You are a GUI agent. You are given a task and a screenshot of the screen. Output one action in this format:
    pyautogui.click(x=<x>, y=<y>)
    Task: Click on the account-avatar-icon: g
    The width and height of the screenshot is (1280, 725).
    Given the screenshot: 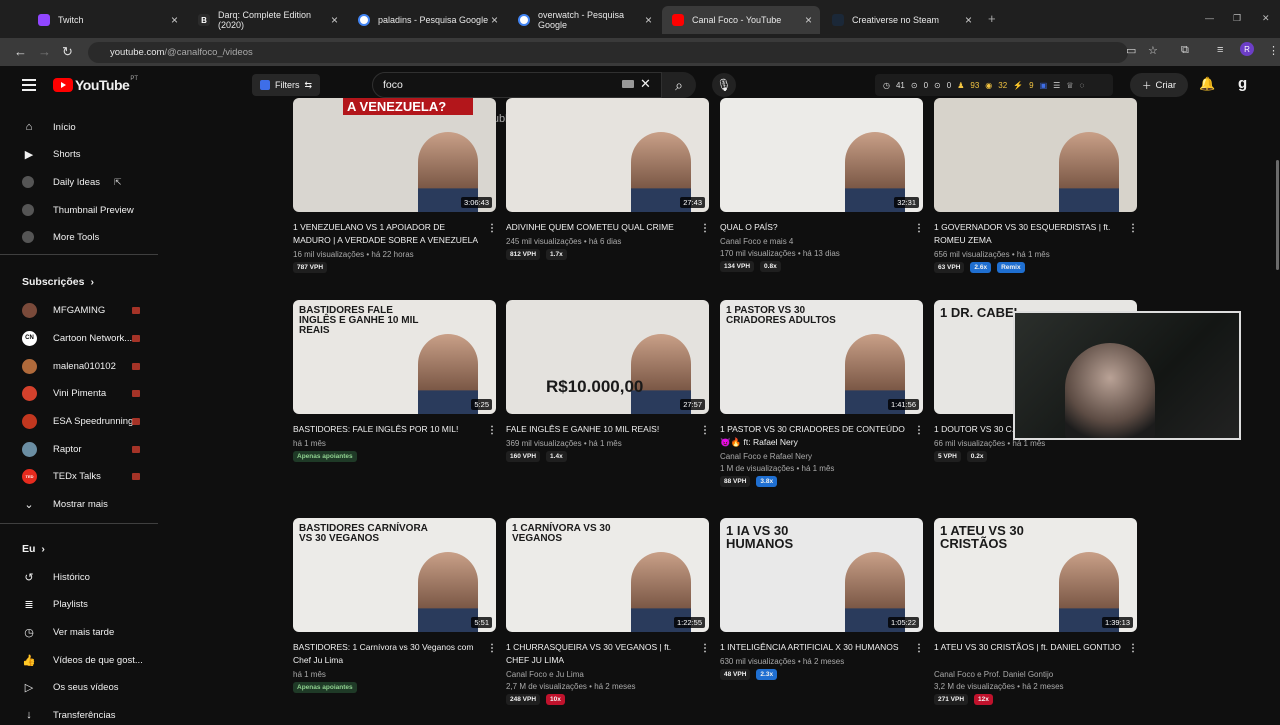 What is the action you would take?
    pyautogui.click(x=1242, y=83)
    